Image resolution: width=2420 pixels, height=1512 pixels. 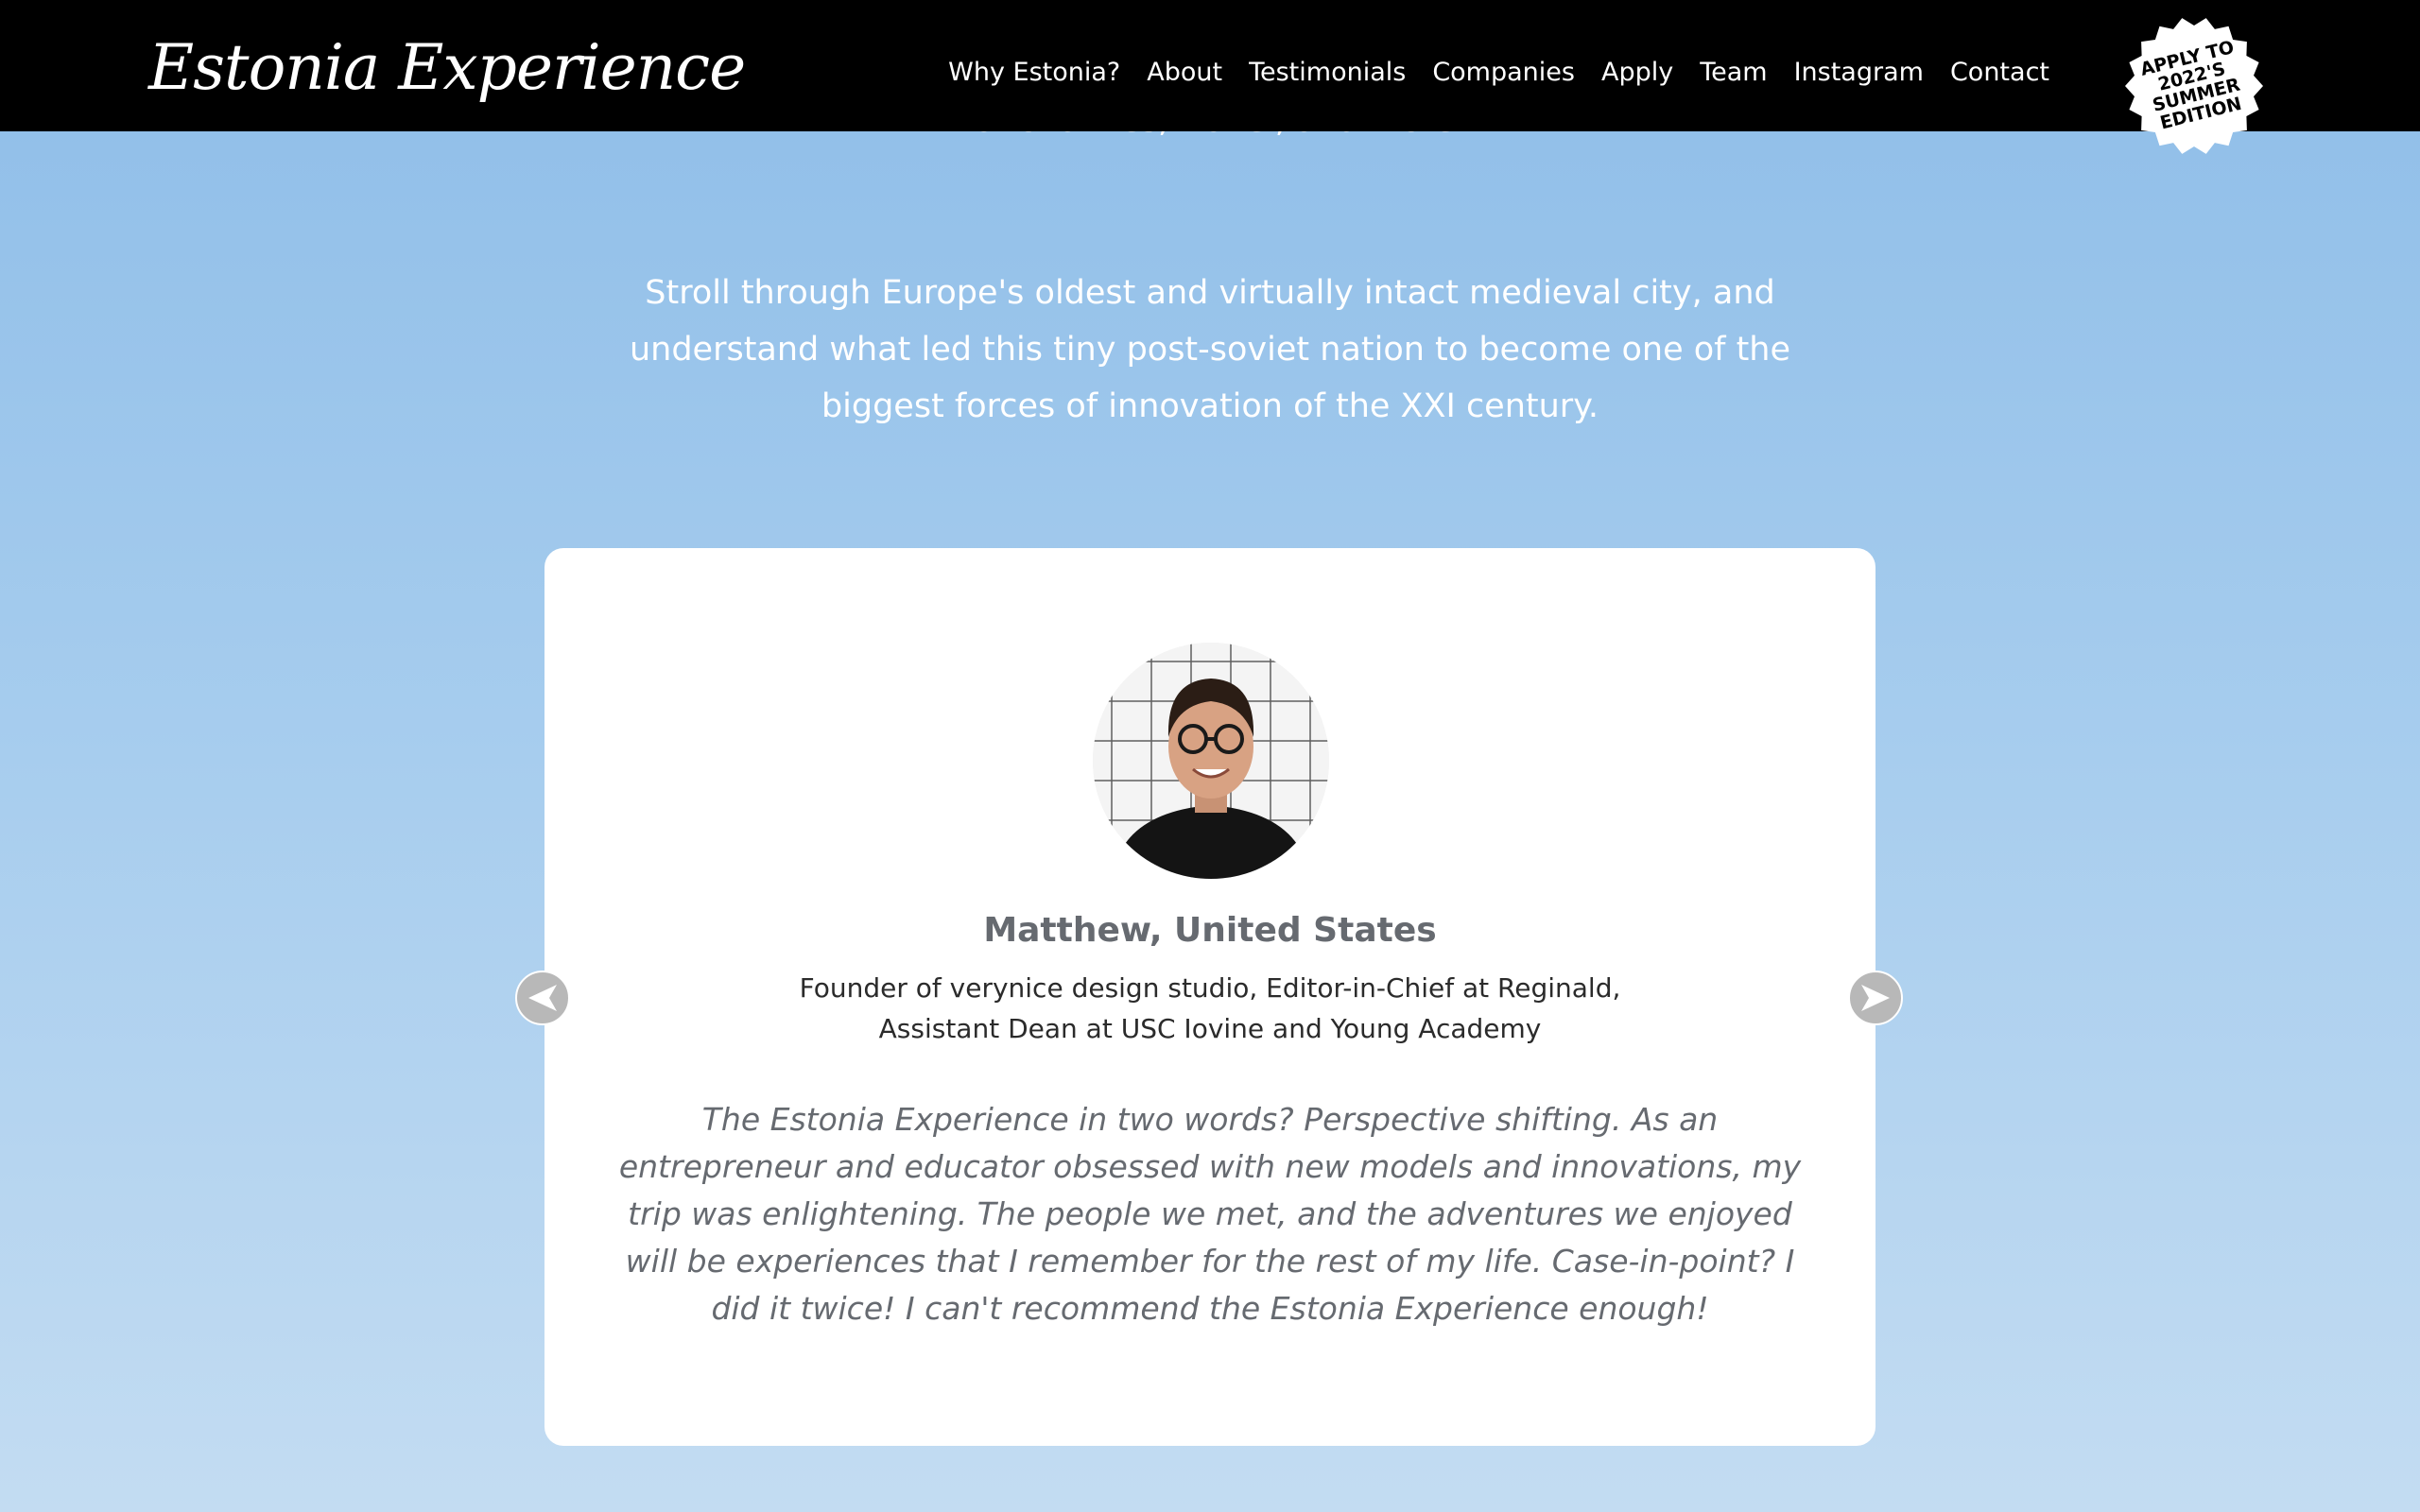 I want to click on carousel-prev-button, so click(x=543, y=998).